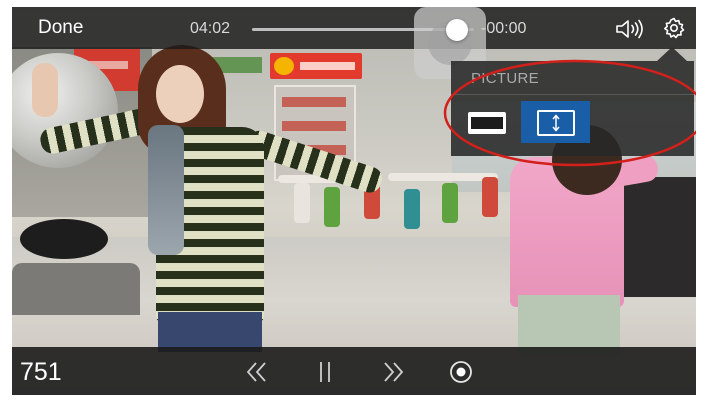  Describe the element at coordinates (60, 28) in the screenshot. I see `done-button: Done` at that location.